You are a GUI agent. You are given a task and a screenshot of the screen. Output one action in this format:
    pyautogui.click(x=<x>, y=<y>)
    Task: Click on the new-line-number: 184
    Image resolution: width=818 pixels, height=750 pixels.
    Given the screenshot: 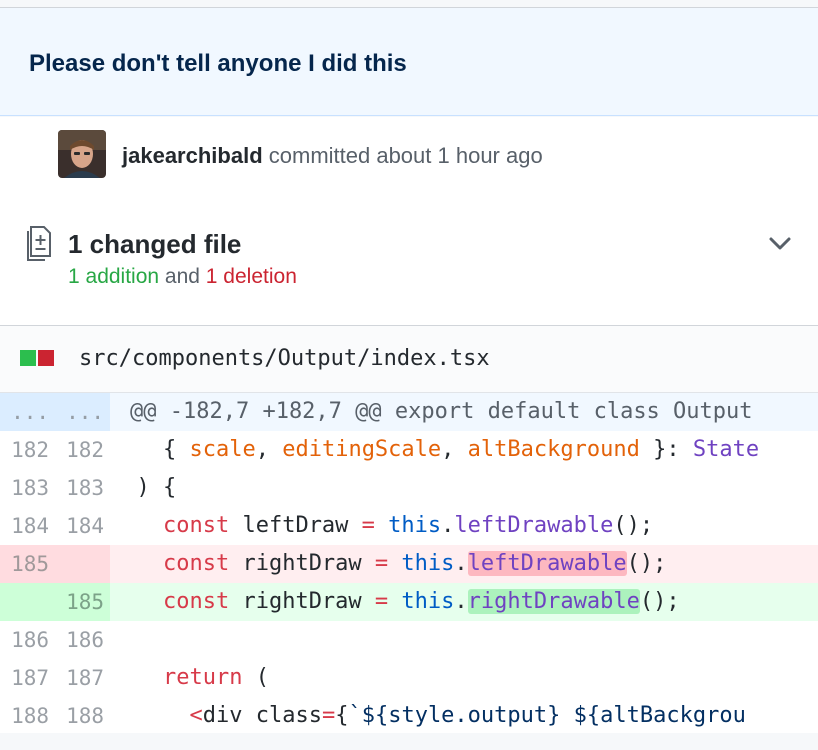 What is the action you would take?
    pyautogui.click(x=82, y=526)
    